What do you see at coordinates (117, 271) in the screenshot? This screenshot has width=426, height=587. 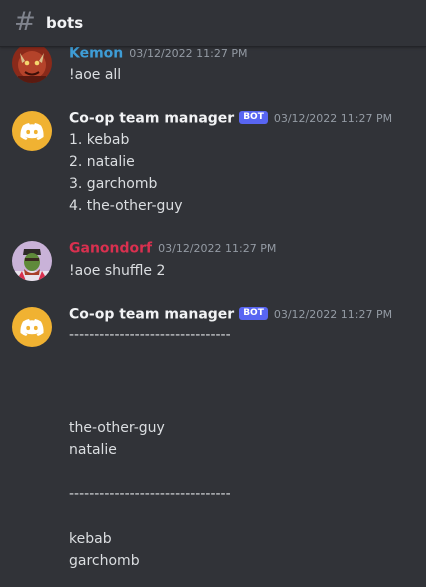 I see `message-text: !aoe shuffle 2` at bounding box center [117, 271].